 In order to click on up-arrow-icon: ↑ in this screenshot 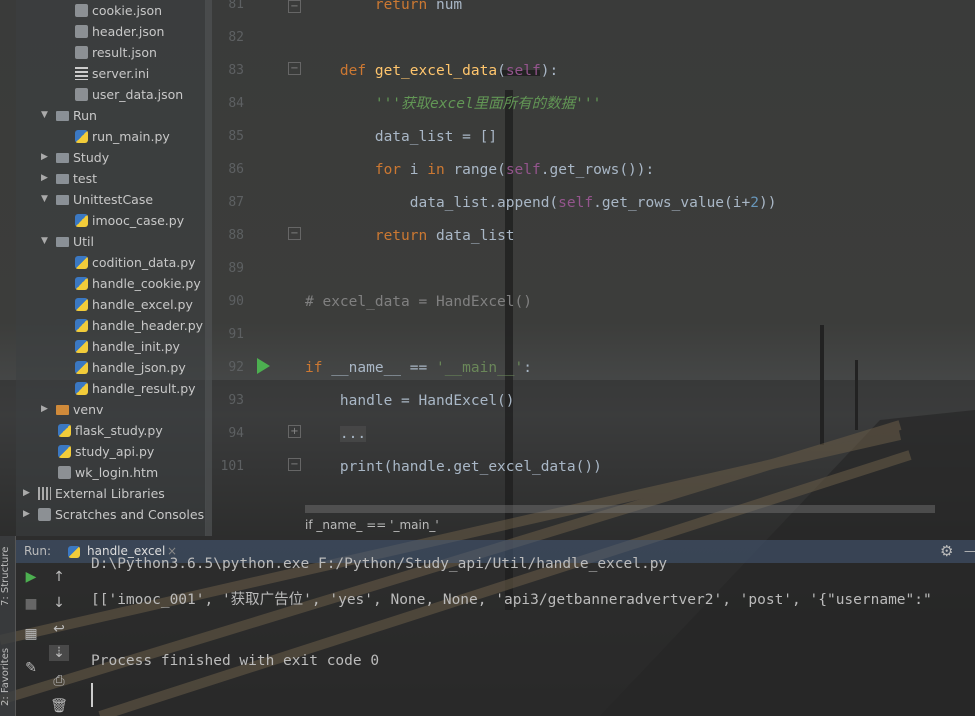, I will do `click(59, 577)`.